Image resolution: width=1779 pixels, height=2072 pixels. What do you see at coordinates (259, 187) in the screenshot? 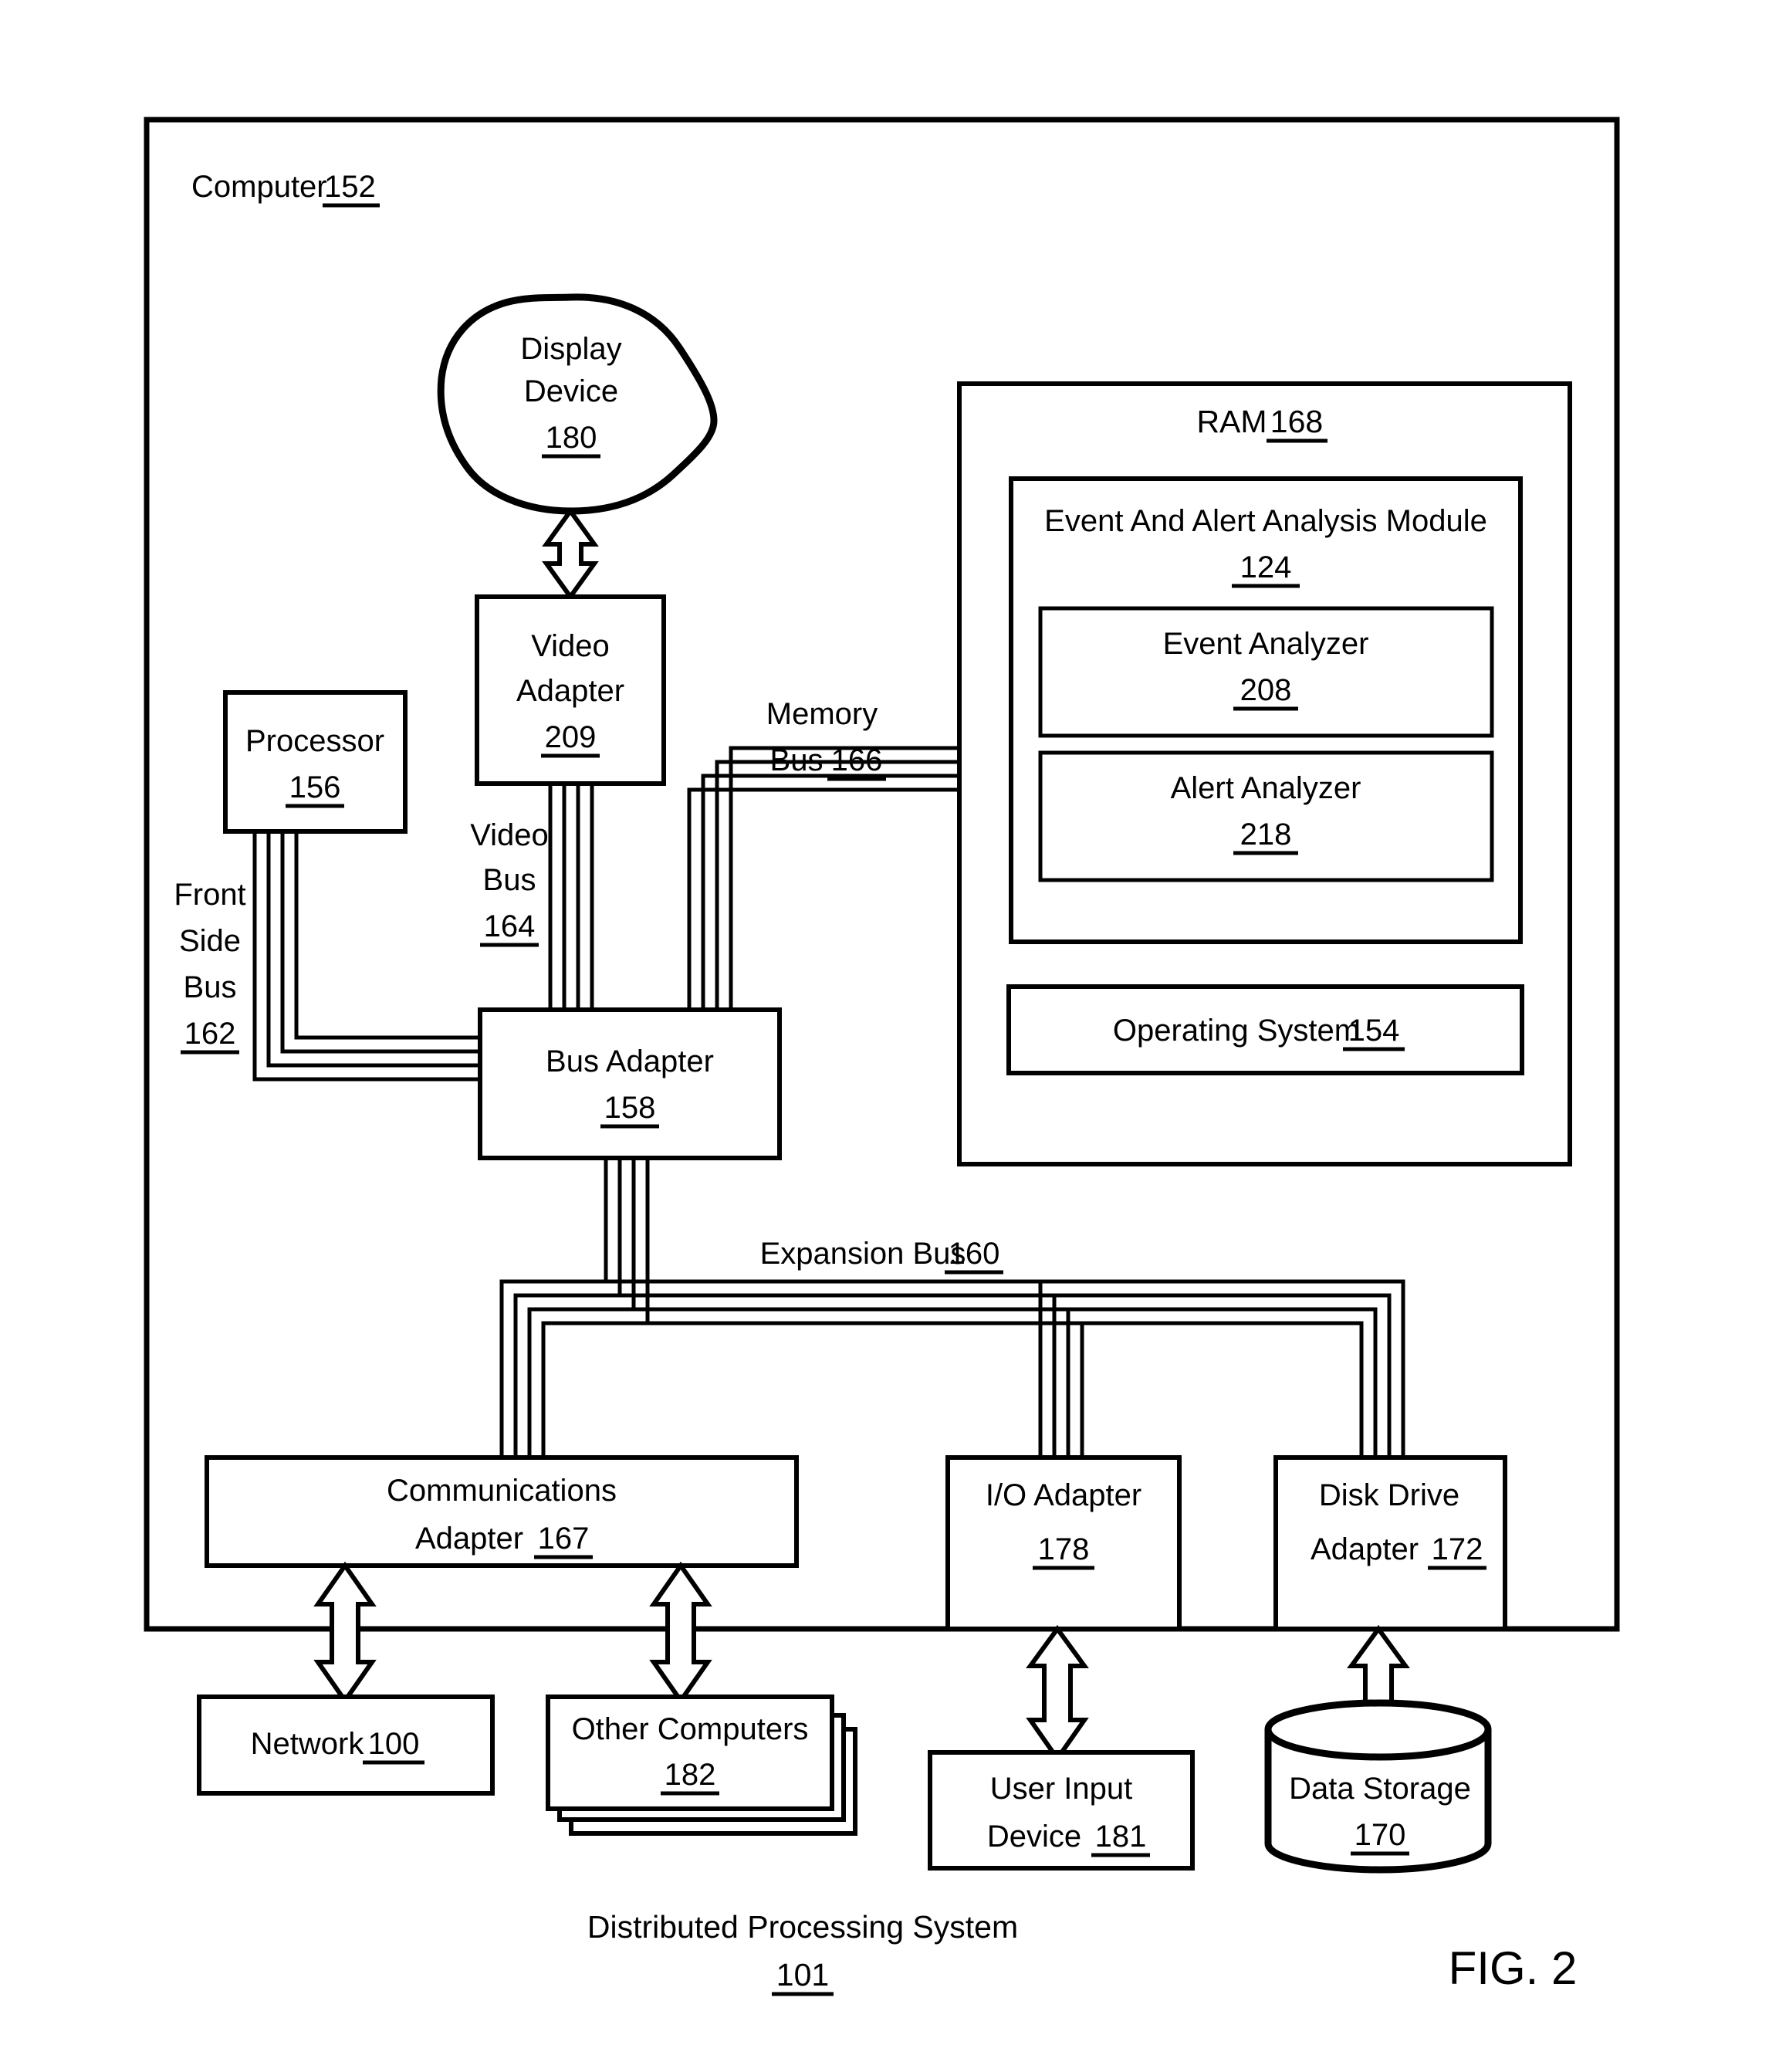
I see `computer-label: Computer` at bounding box center [259, 187].